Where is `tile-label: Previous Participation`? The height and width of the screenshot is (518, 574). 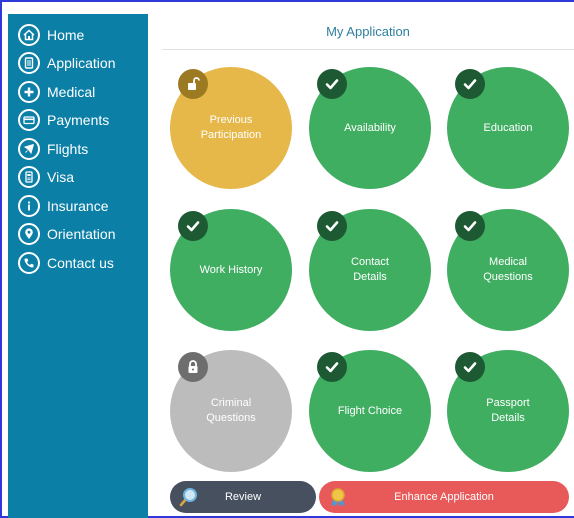
tile-label: Previous Participation is located at coordinates (231, 127).